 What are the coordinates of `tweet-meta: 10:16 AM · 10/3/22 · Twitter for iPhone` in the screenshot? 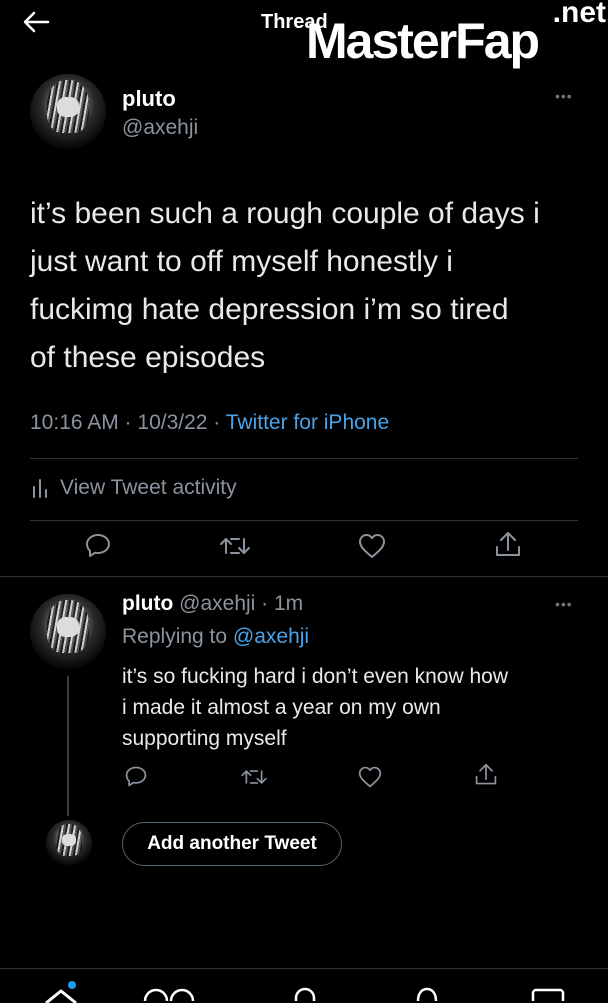 It's located at (209, 423).